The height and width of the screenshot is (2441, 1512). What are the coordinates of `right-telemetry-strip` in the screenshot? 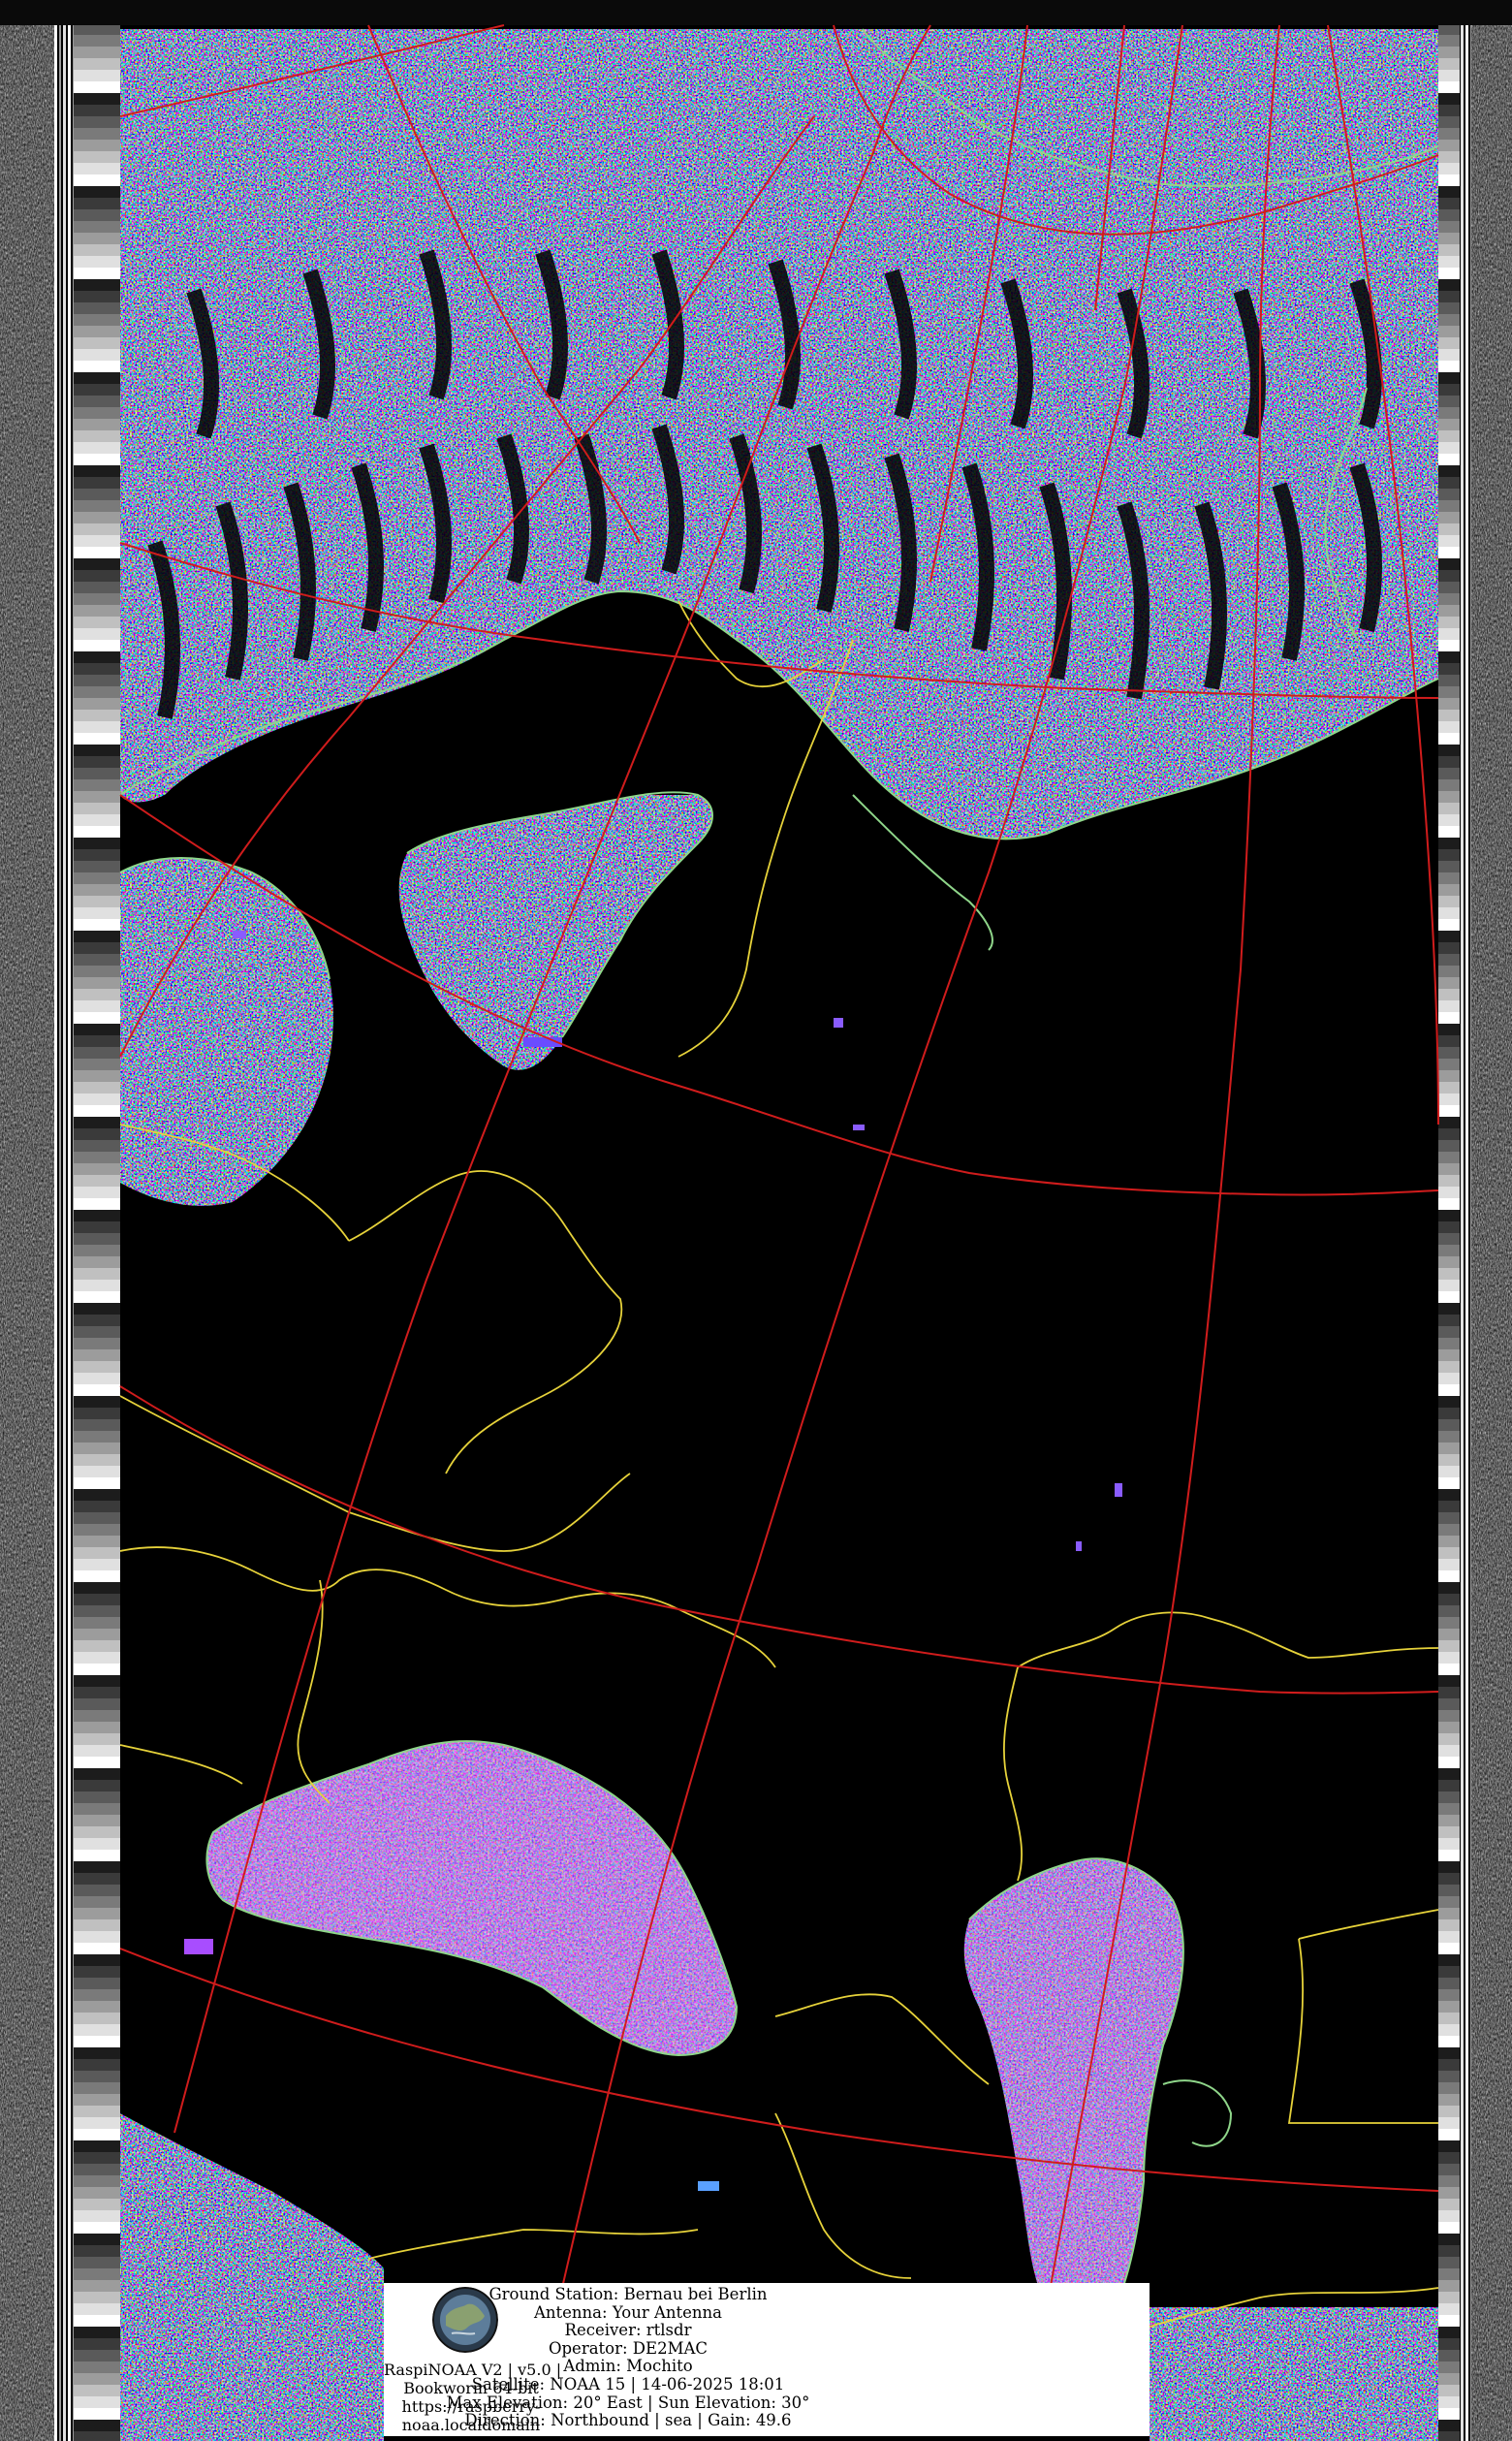 It's located at (1475, 1233).